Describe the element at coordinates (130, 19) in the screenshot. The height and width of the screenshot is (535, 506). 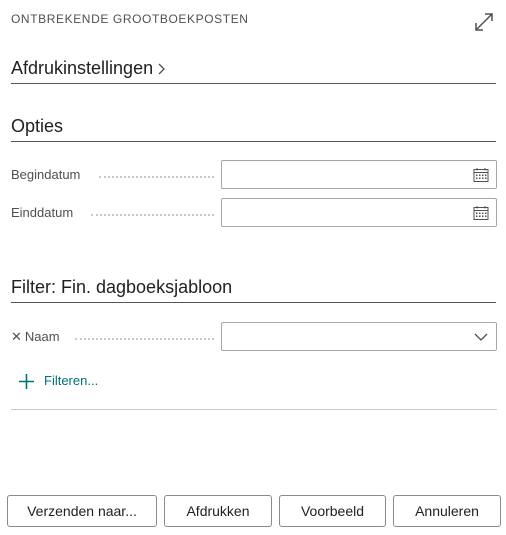
I see `dialog-title: ONTBREKENDE GROOTBOEKPOSTEN` at that location.